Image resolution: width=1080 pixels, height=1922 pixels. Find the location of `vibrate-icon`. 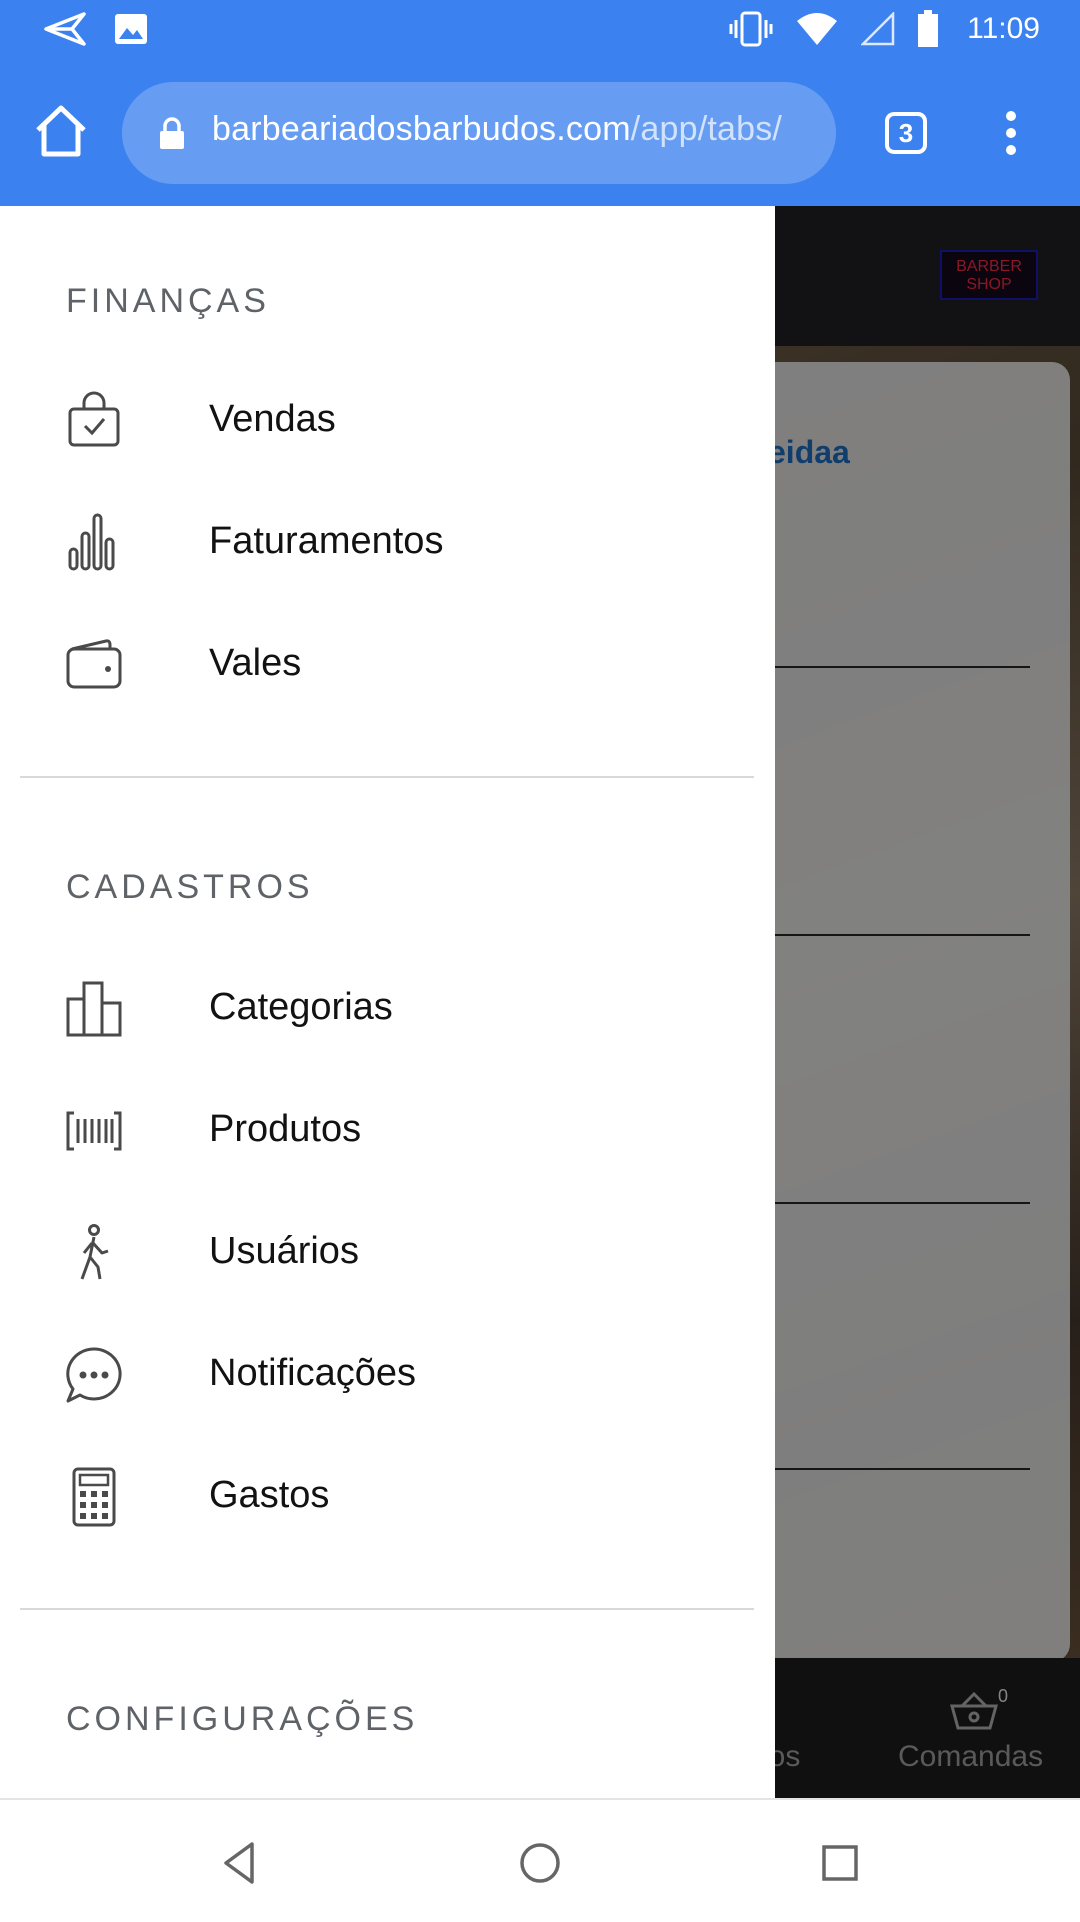

vibrate-icon is located at coordinates (751, 29).